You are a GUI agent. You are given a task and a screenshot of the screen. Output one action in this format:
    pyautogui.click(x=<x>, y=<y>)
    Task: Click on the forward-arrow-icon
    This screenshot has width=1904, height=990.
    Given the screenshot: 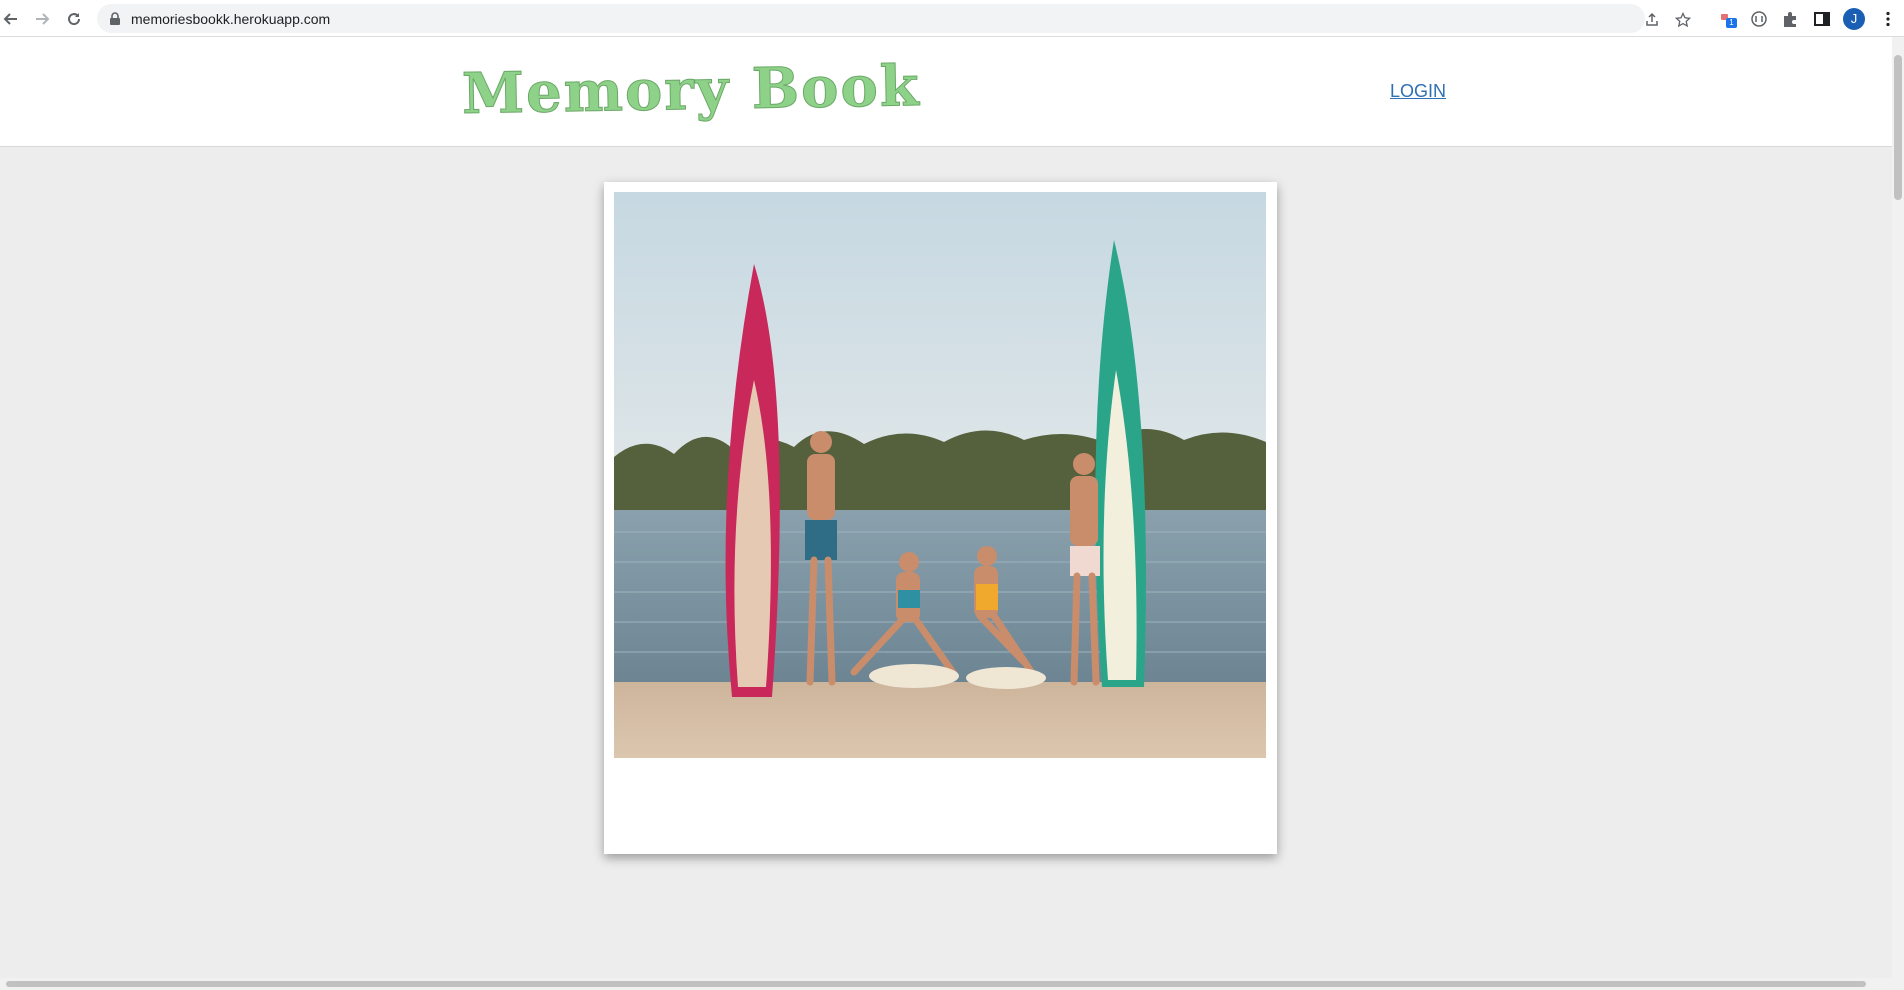 What is the action you would take?
    pyautogui.click(x=43, y=19)
    